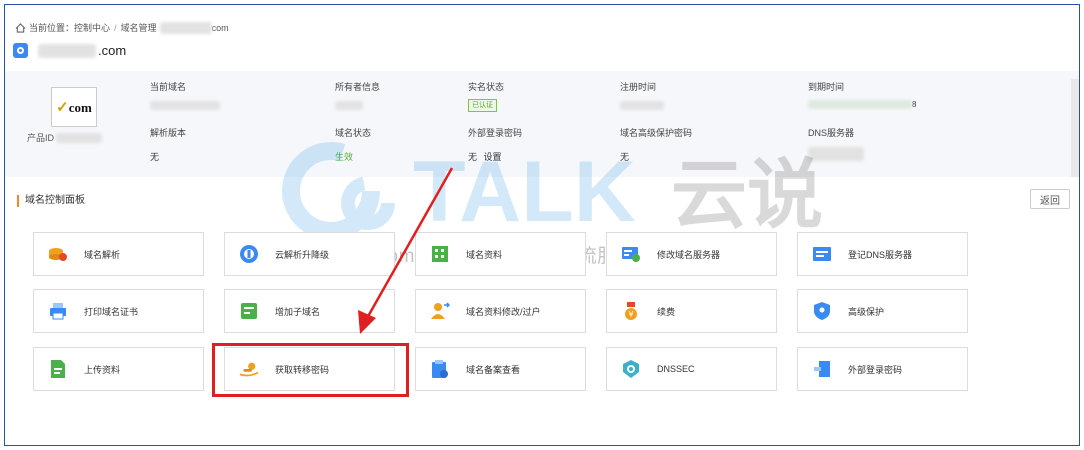 Image resolution: width=1084 pixels, height=450 pixels. Describe the element at coordinates (495, 133) in the screenshot. I see `header-external-password: 外部登录密码` at that location.